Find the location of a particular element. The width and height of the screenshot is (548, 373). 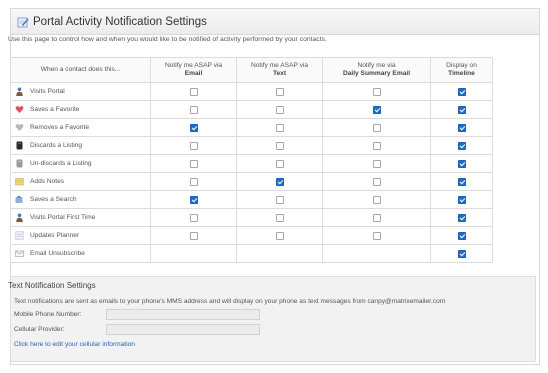

activity-cell: Visits Portal First Time is located at coordinates (80, 217).